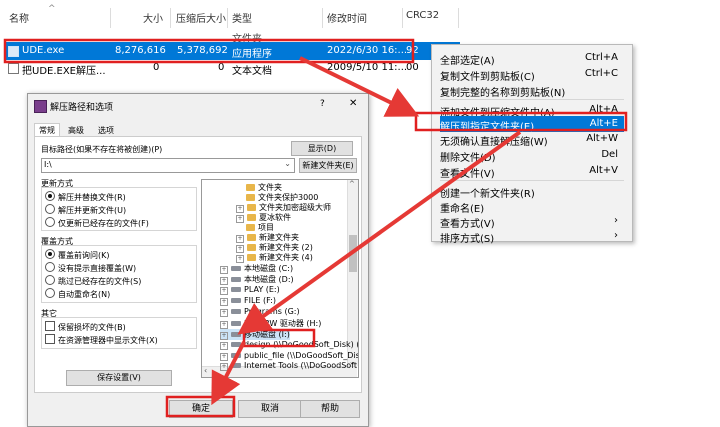 The width and height of the screenshot is (720, 427). Describe the element at coordinates (228, 373) in the screenshot. I see `arrow-to-ok` at that location.